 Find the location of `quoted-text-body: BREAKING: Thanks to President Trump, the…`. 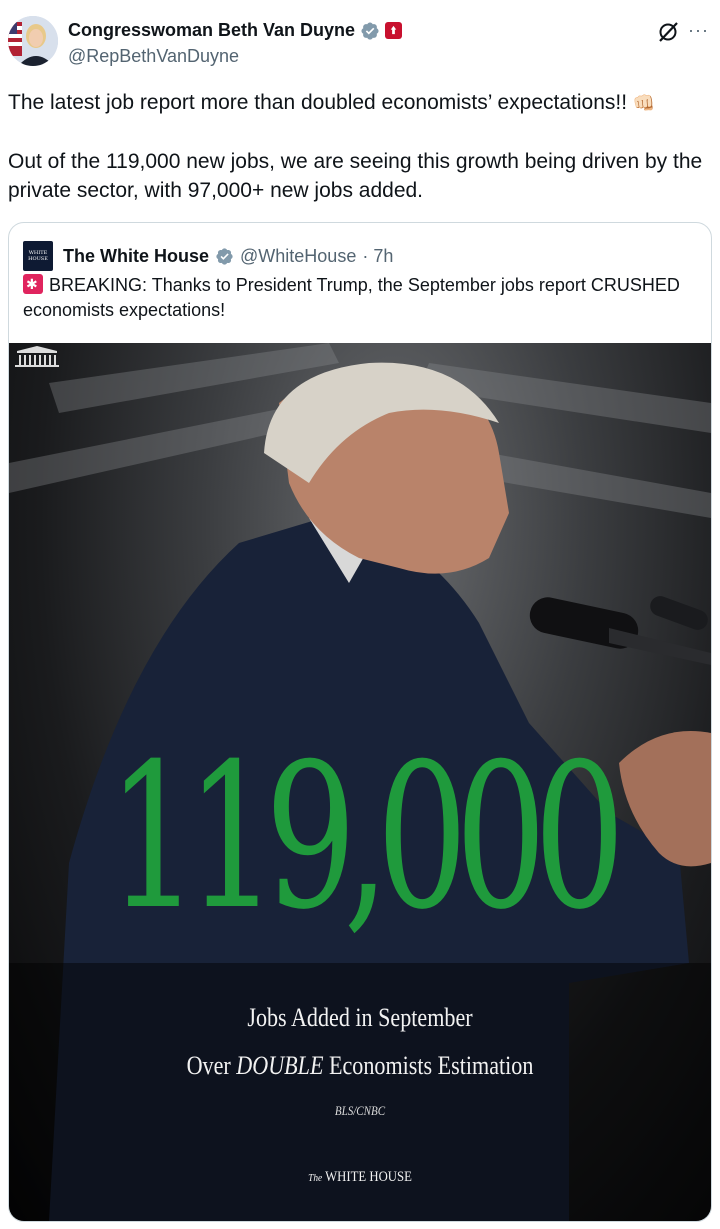

quoted-text-body: BREAKING: Thanks to President Trump, the… is located at coordinates (351, 297).